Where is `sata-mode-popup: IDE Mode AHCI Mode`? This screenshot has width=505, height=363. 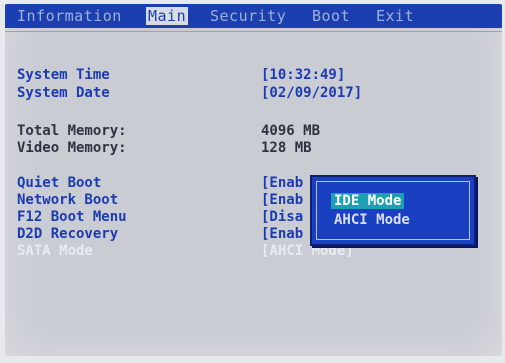 sata-mode-popup: IDE Mode AHCI Mode is located at coordinates (393, 210).